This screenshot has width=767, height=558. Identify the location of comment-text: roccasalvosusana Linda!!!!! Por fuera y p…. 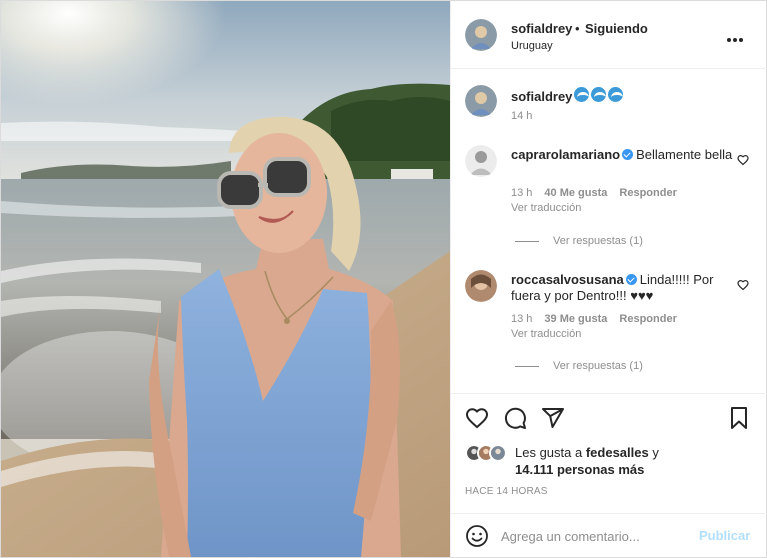
(626, 288).